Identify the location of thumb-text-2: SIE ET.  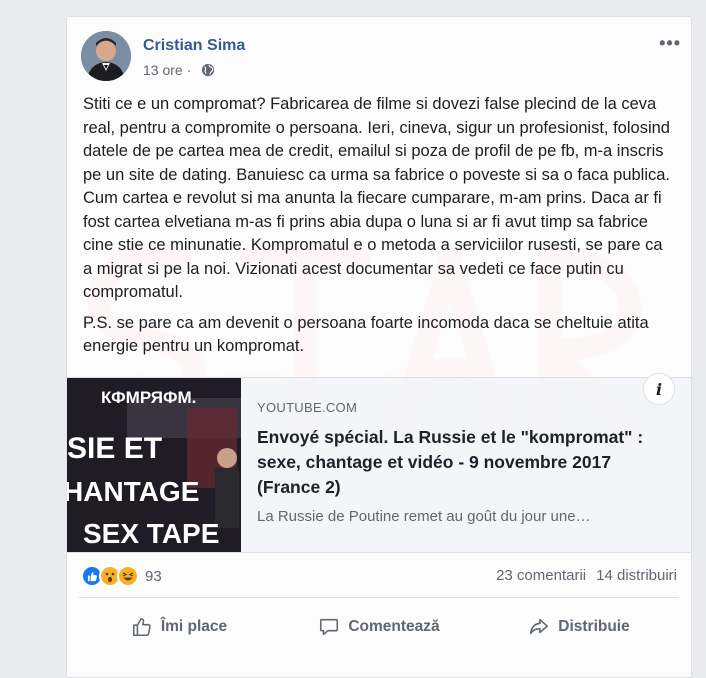
(115, 448).